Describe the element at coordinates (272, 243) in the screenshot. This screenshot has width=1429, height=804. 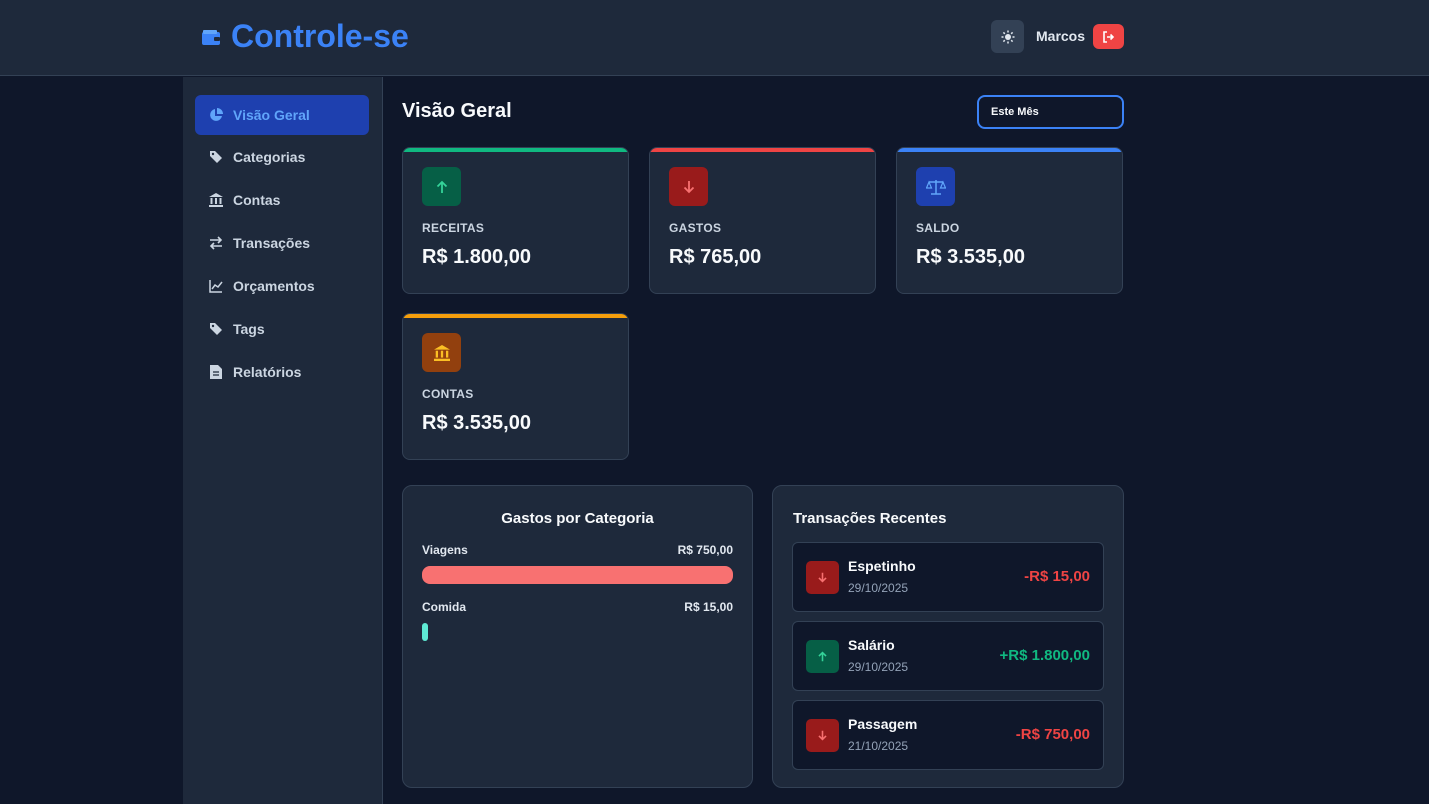
I see `sidebar-item-label: Transações` at that location.